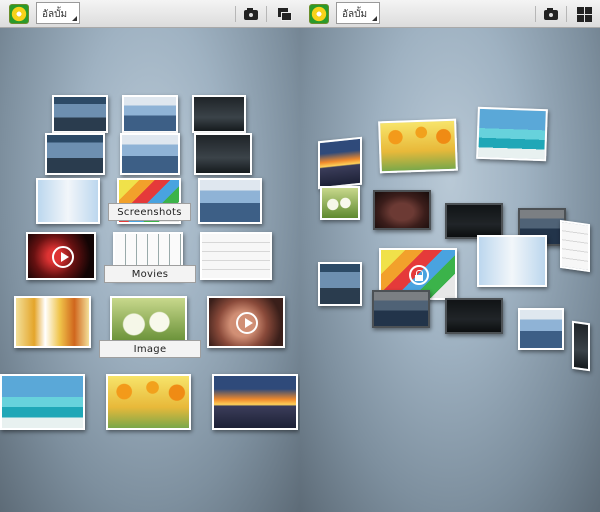 This screenshot has width=600, height=512. I want to click on album-label-image: Image, so click(150, 349).